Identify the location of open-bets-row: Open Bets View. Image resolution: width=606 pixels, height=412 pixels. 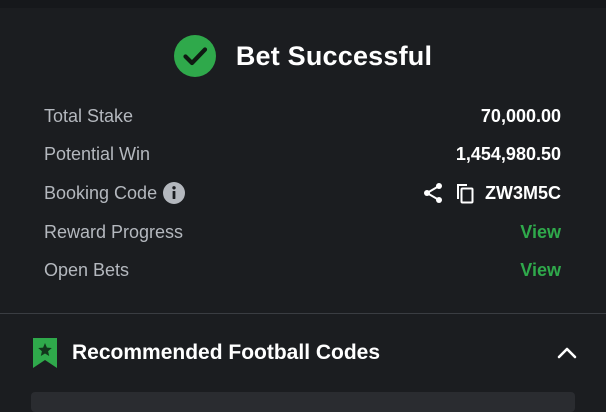
(302, 270).